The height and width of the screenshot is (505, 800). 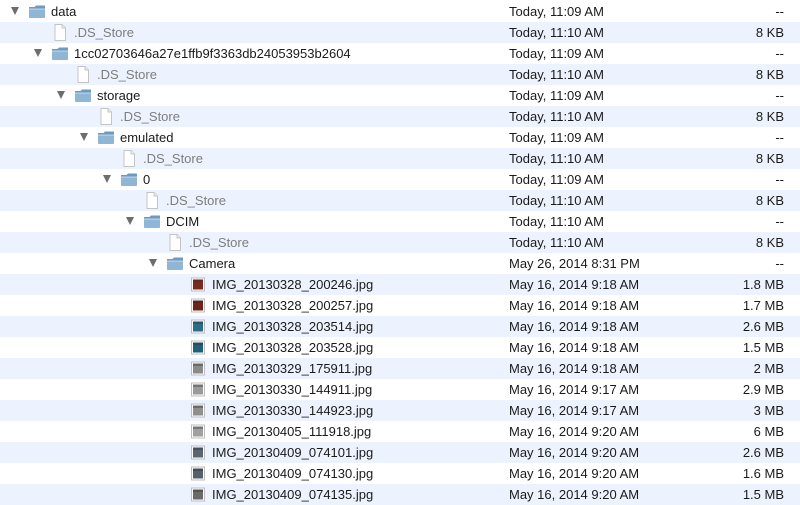 I want to click on folder-row: Camera May 26, 2014 8:31 PM --, so click(x=400, y=263).